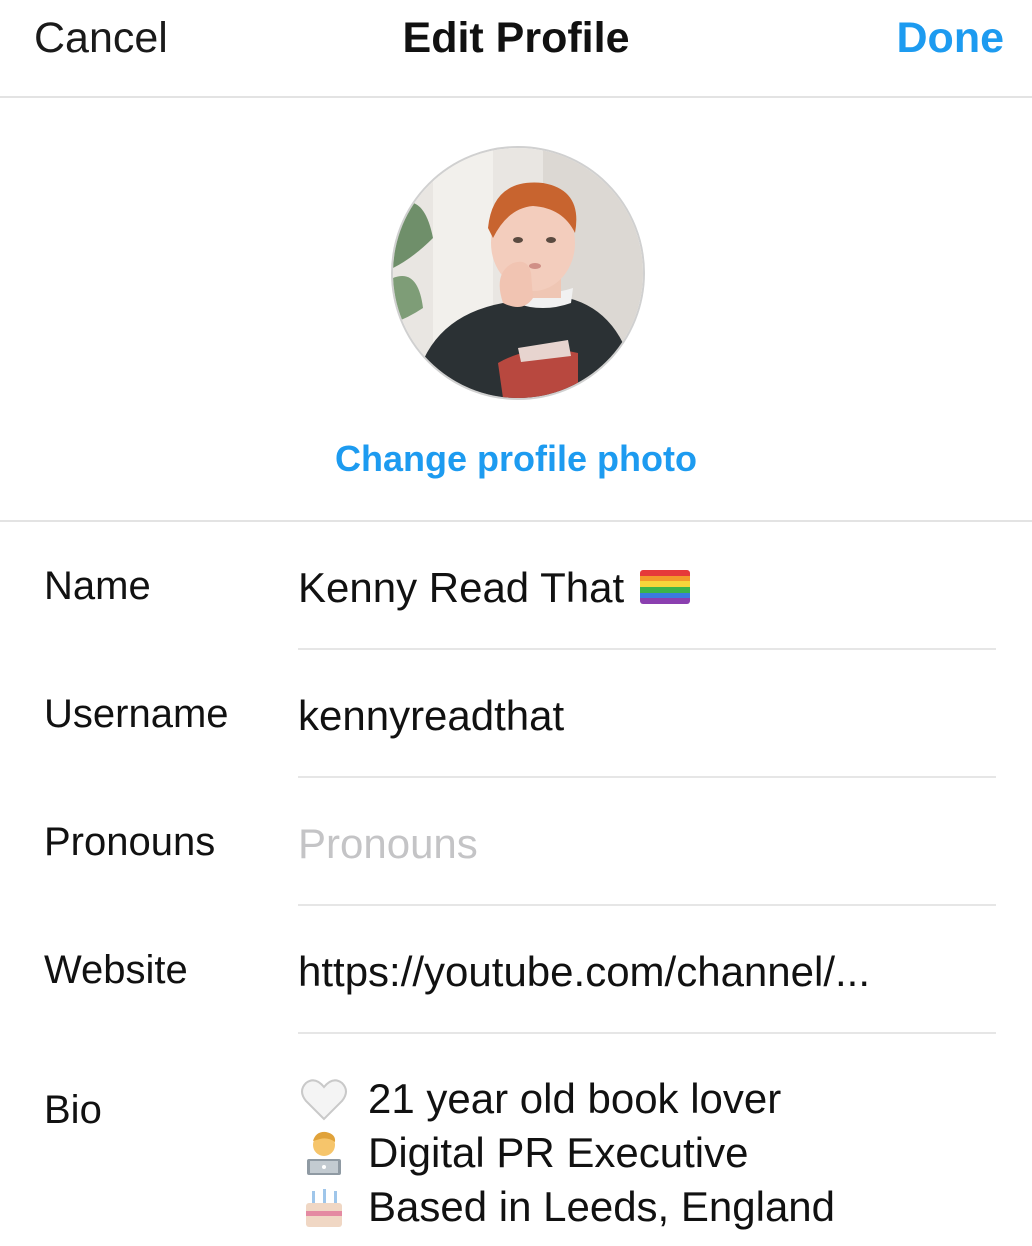 Image resolution: width=1032 pixels, height=1246 pixels. I want to click on man-technologist-icon, so click(324, 1153).